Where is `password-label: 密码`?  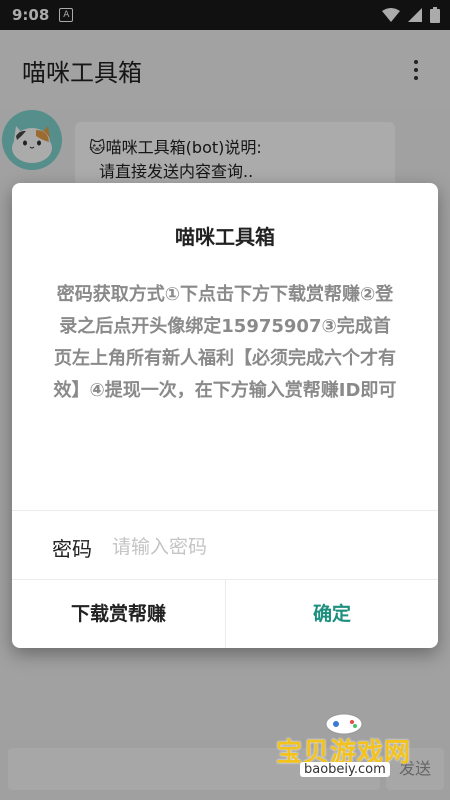
password-label: 密码 is located at coordinates (72, 549).